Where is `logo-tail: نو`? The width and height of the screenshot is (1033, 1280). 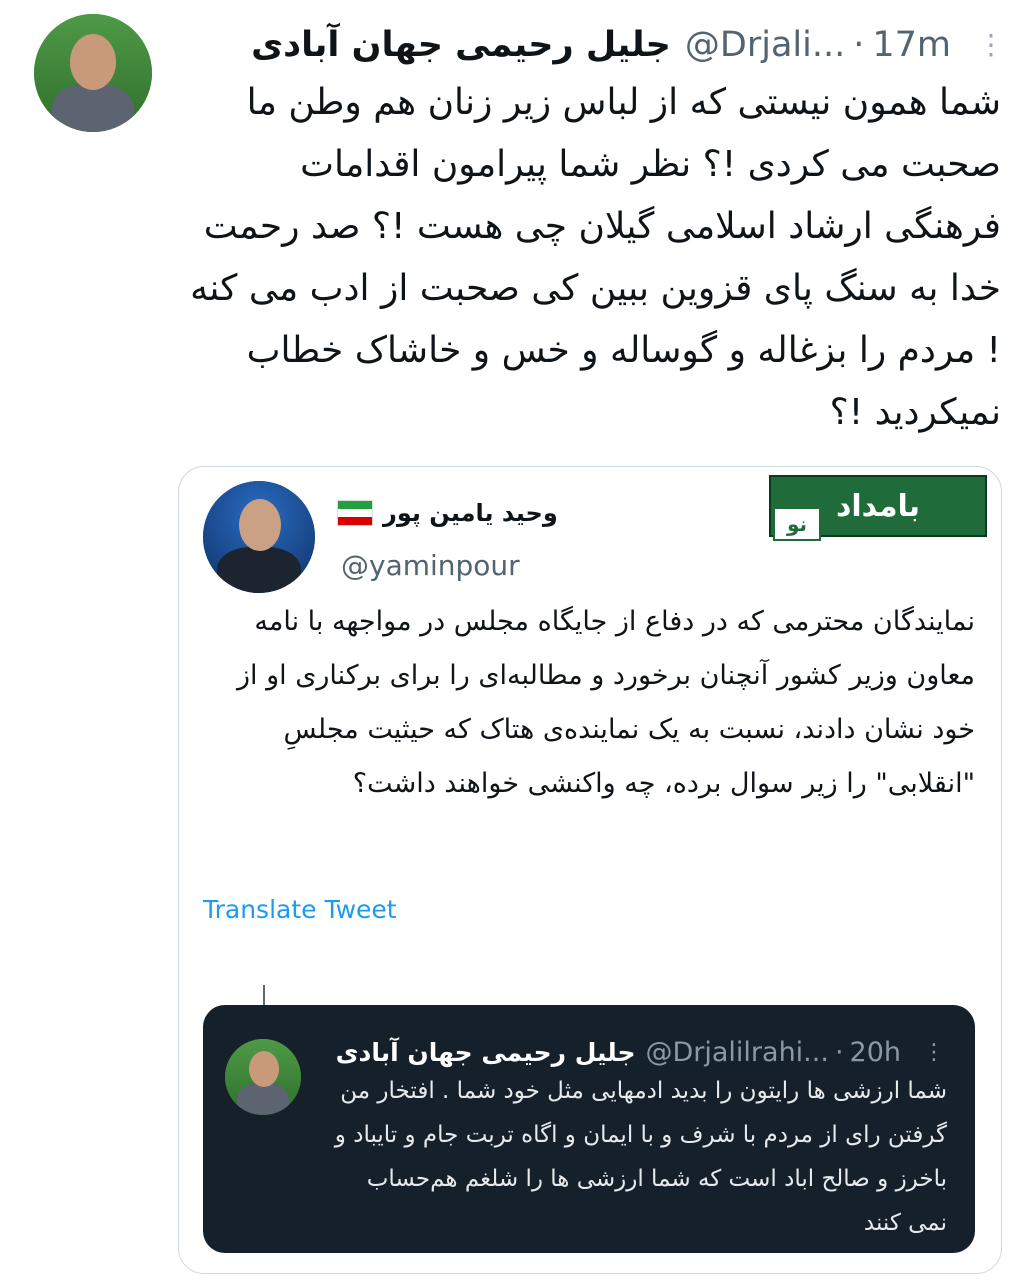
logo-tail: نو is located at coordinates (797, 524).